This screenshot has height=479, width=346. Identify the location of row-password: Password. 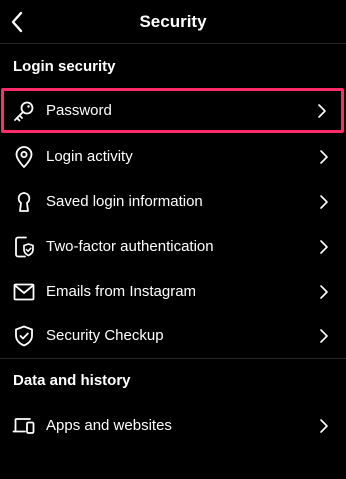
(172, 110).